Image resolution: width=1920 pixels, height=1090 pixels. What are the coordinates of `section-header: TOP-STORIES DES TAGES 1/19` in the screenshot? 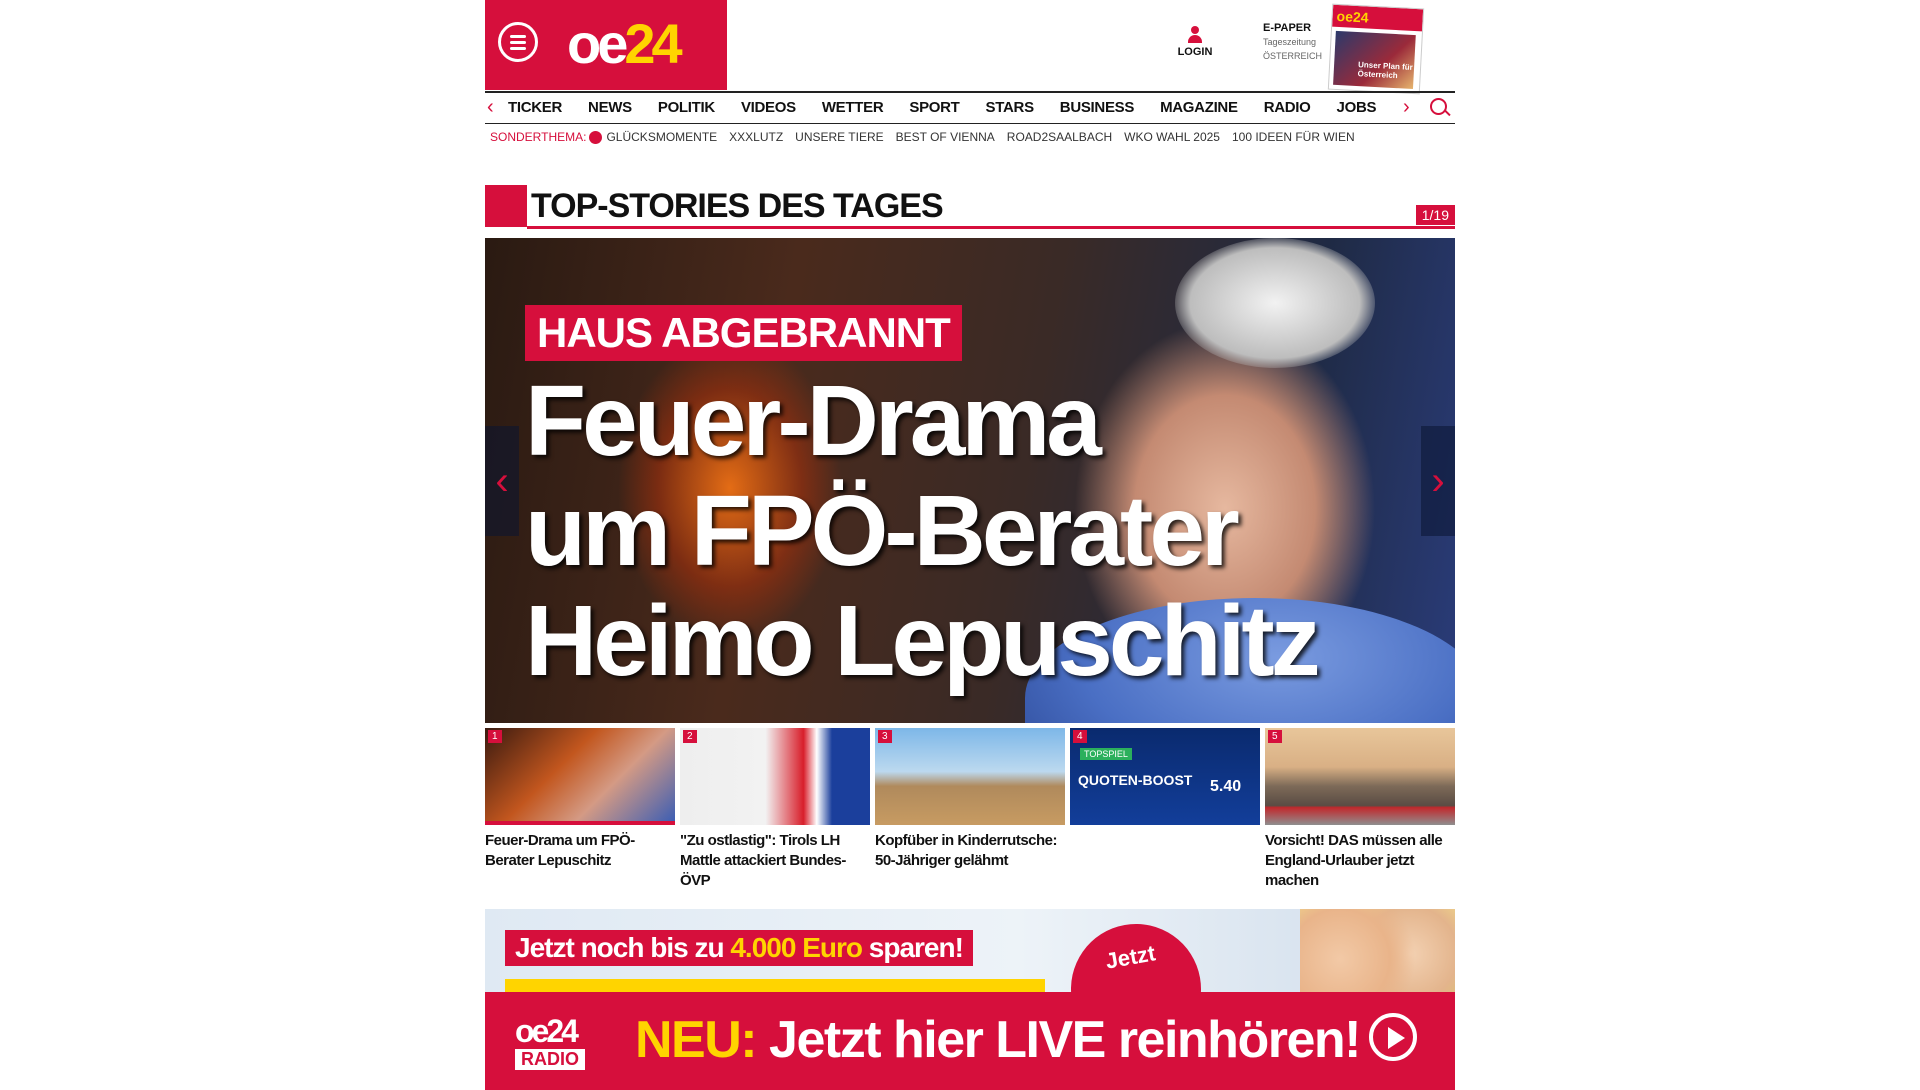 It's located at (970, 206).